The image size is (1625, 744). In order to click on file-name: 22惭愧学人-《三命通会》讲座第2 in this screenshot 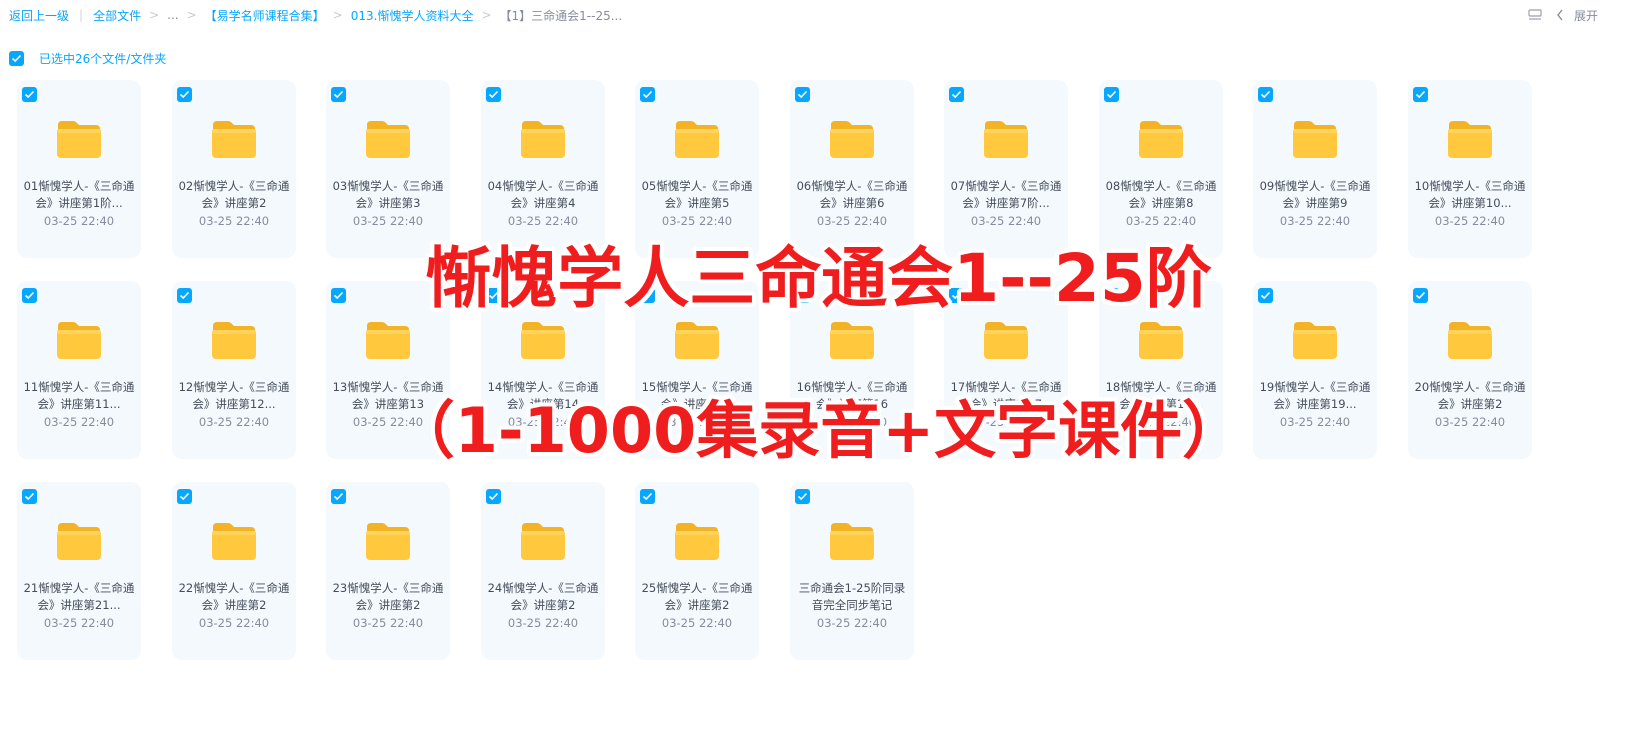, I will do `click(234, 597)`.